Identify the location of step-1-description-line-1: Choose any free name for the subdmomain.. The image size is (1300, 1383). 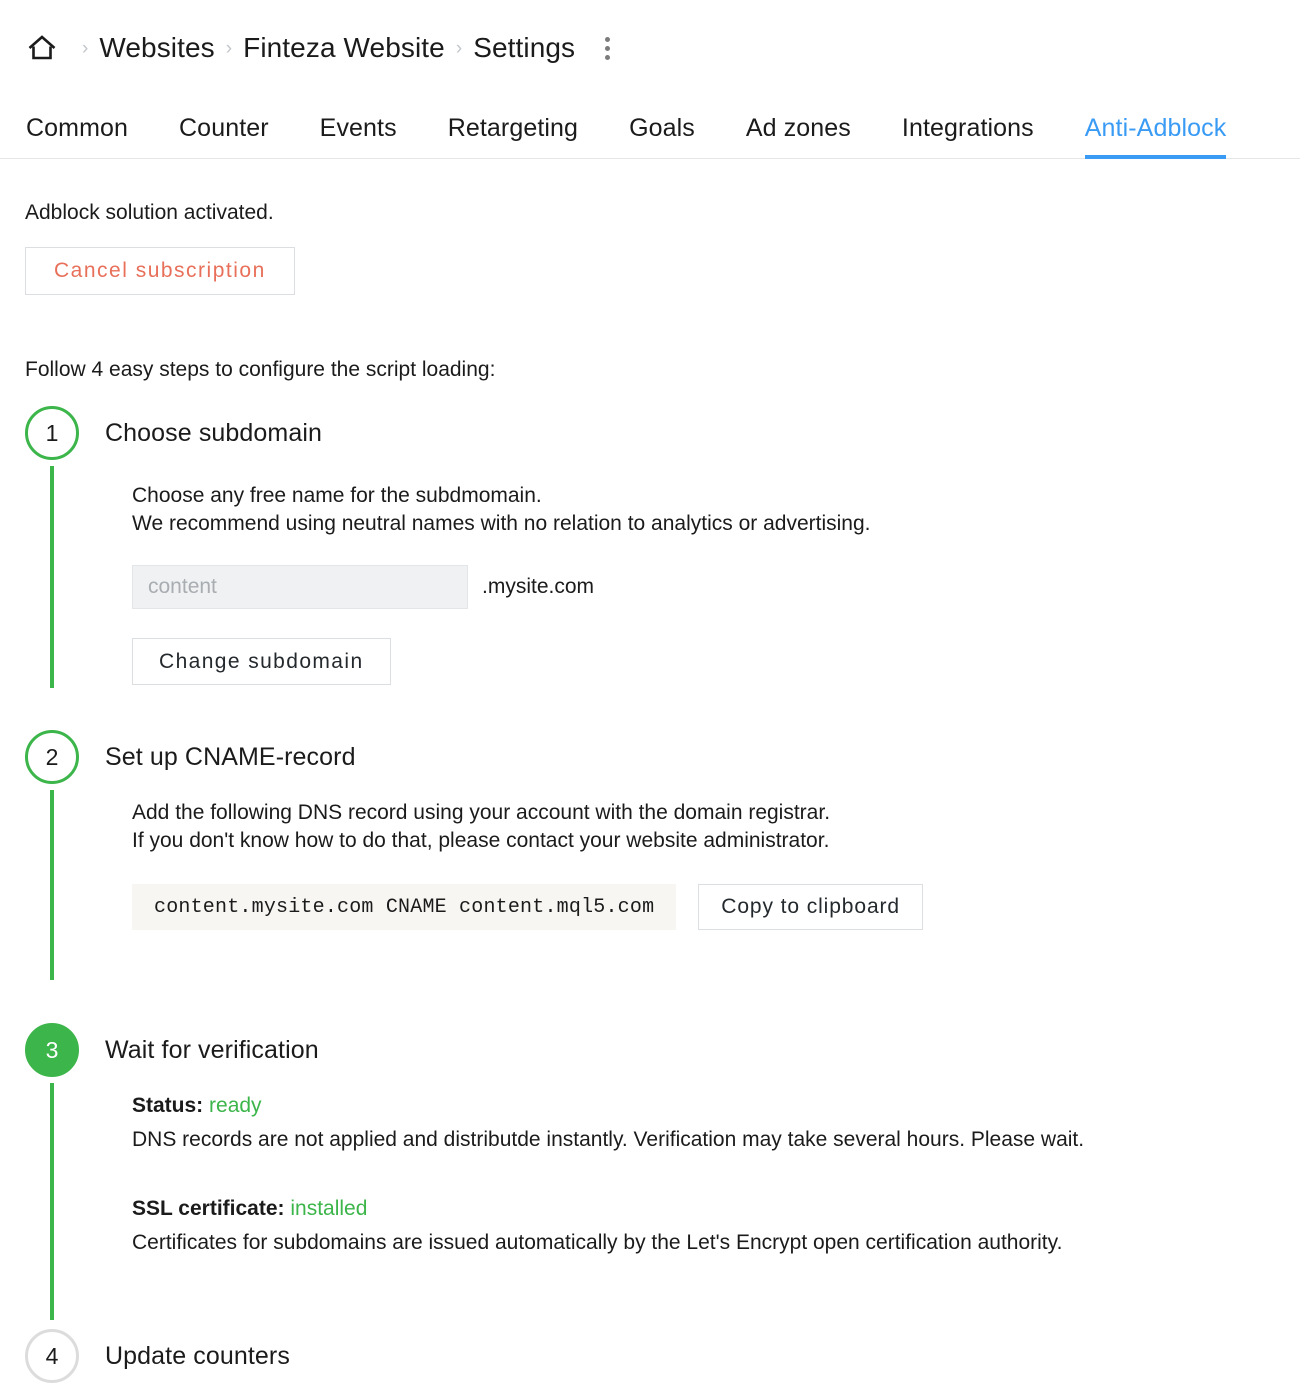
(337, 495).